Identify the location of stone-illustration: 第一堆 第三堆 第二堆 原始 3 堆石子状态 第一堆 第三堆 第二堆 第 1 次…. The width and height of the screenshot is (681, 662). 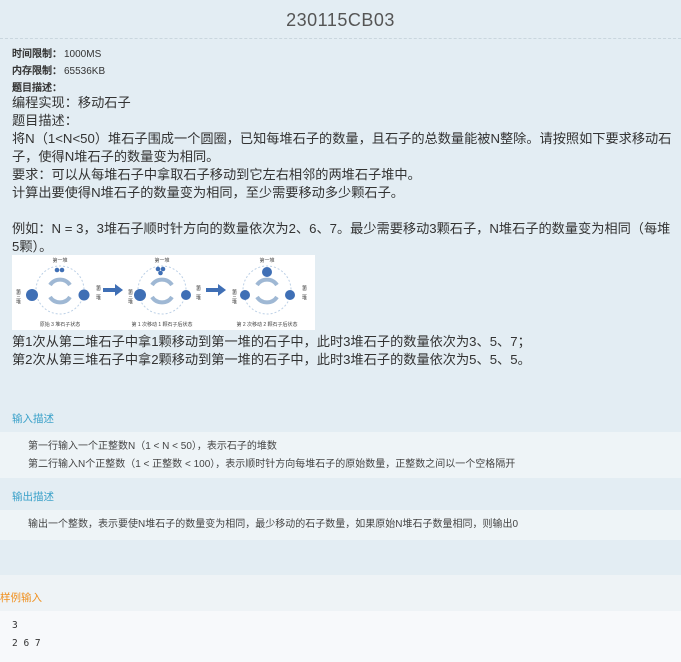
(163, 292).